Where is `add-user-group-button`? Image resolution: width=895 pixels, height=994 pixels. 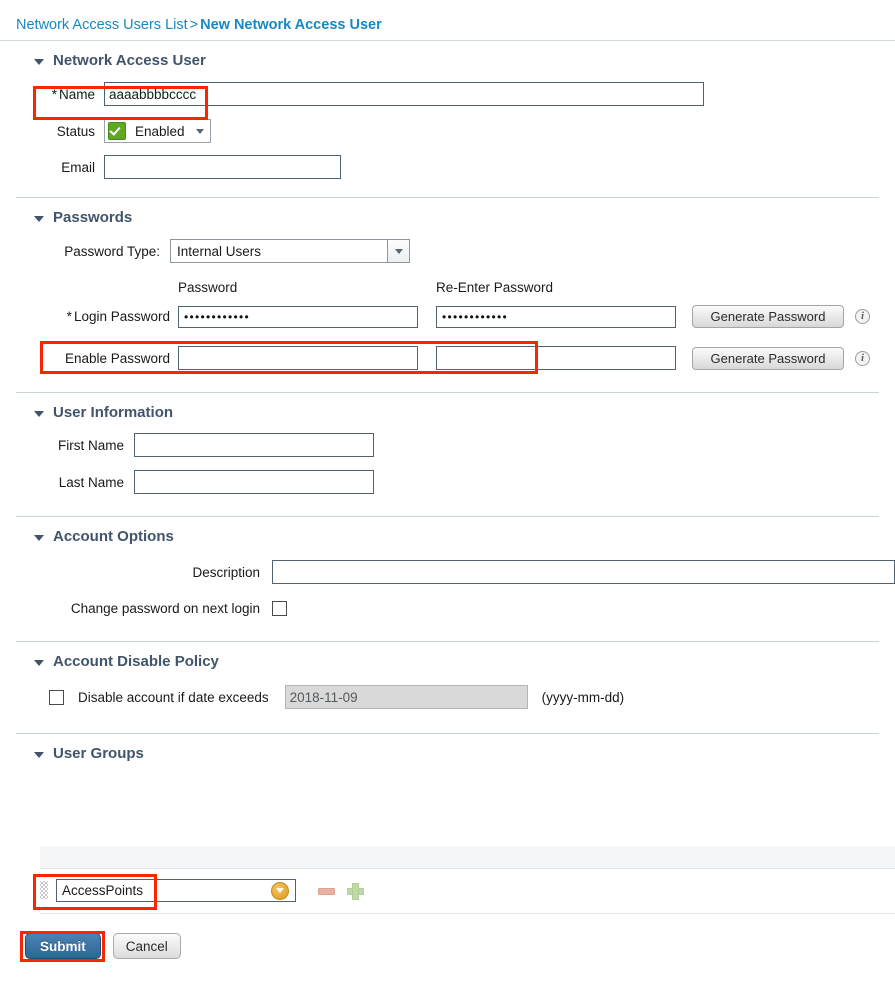
add-user-group-button is located at coordinates (355, 891).